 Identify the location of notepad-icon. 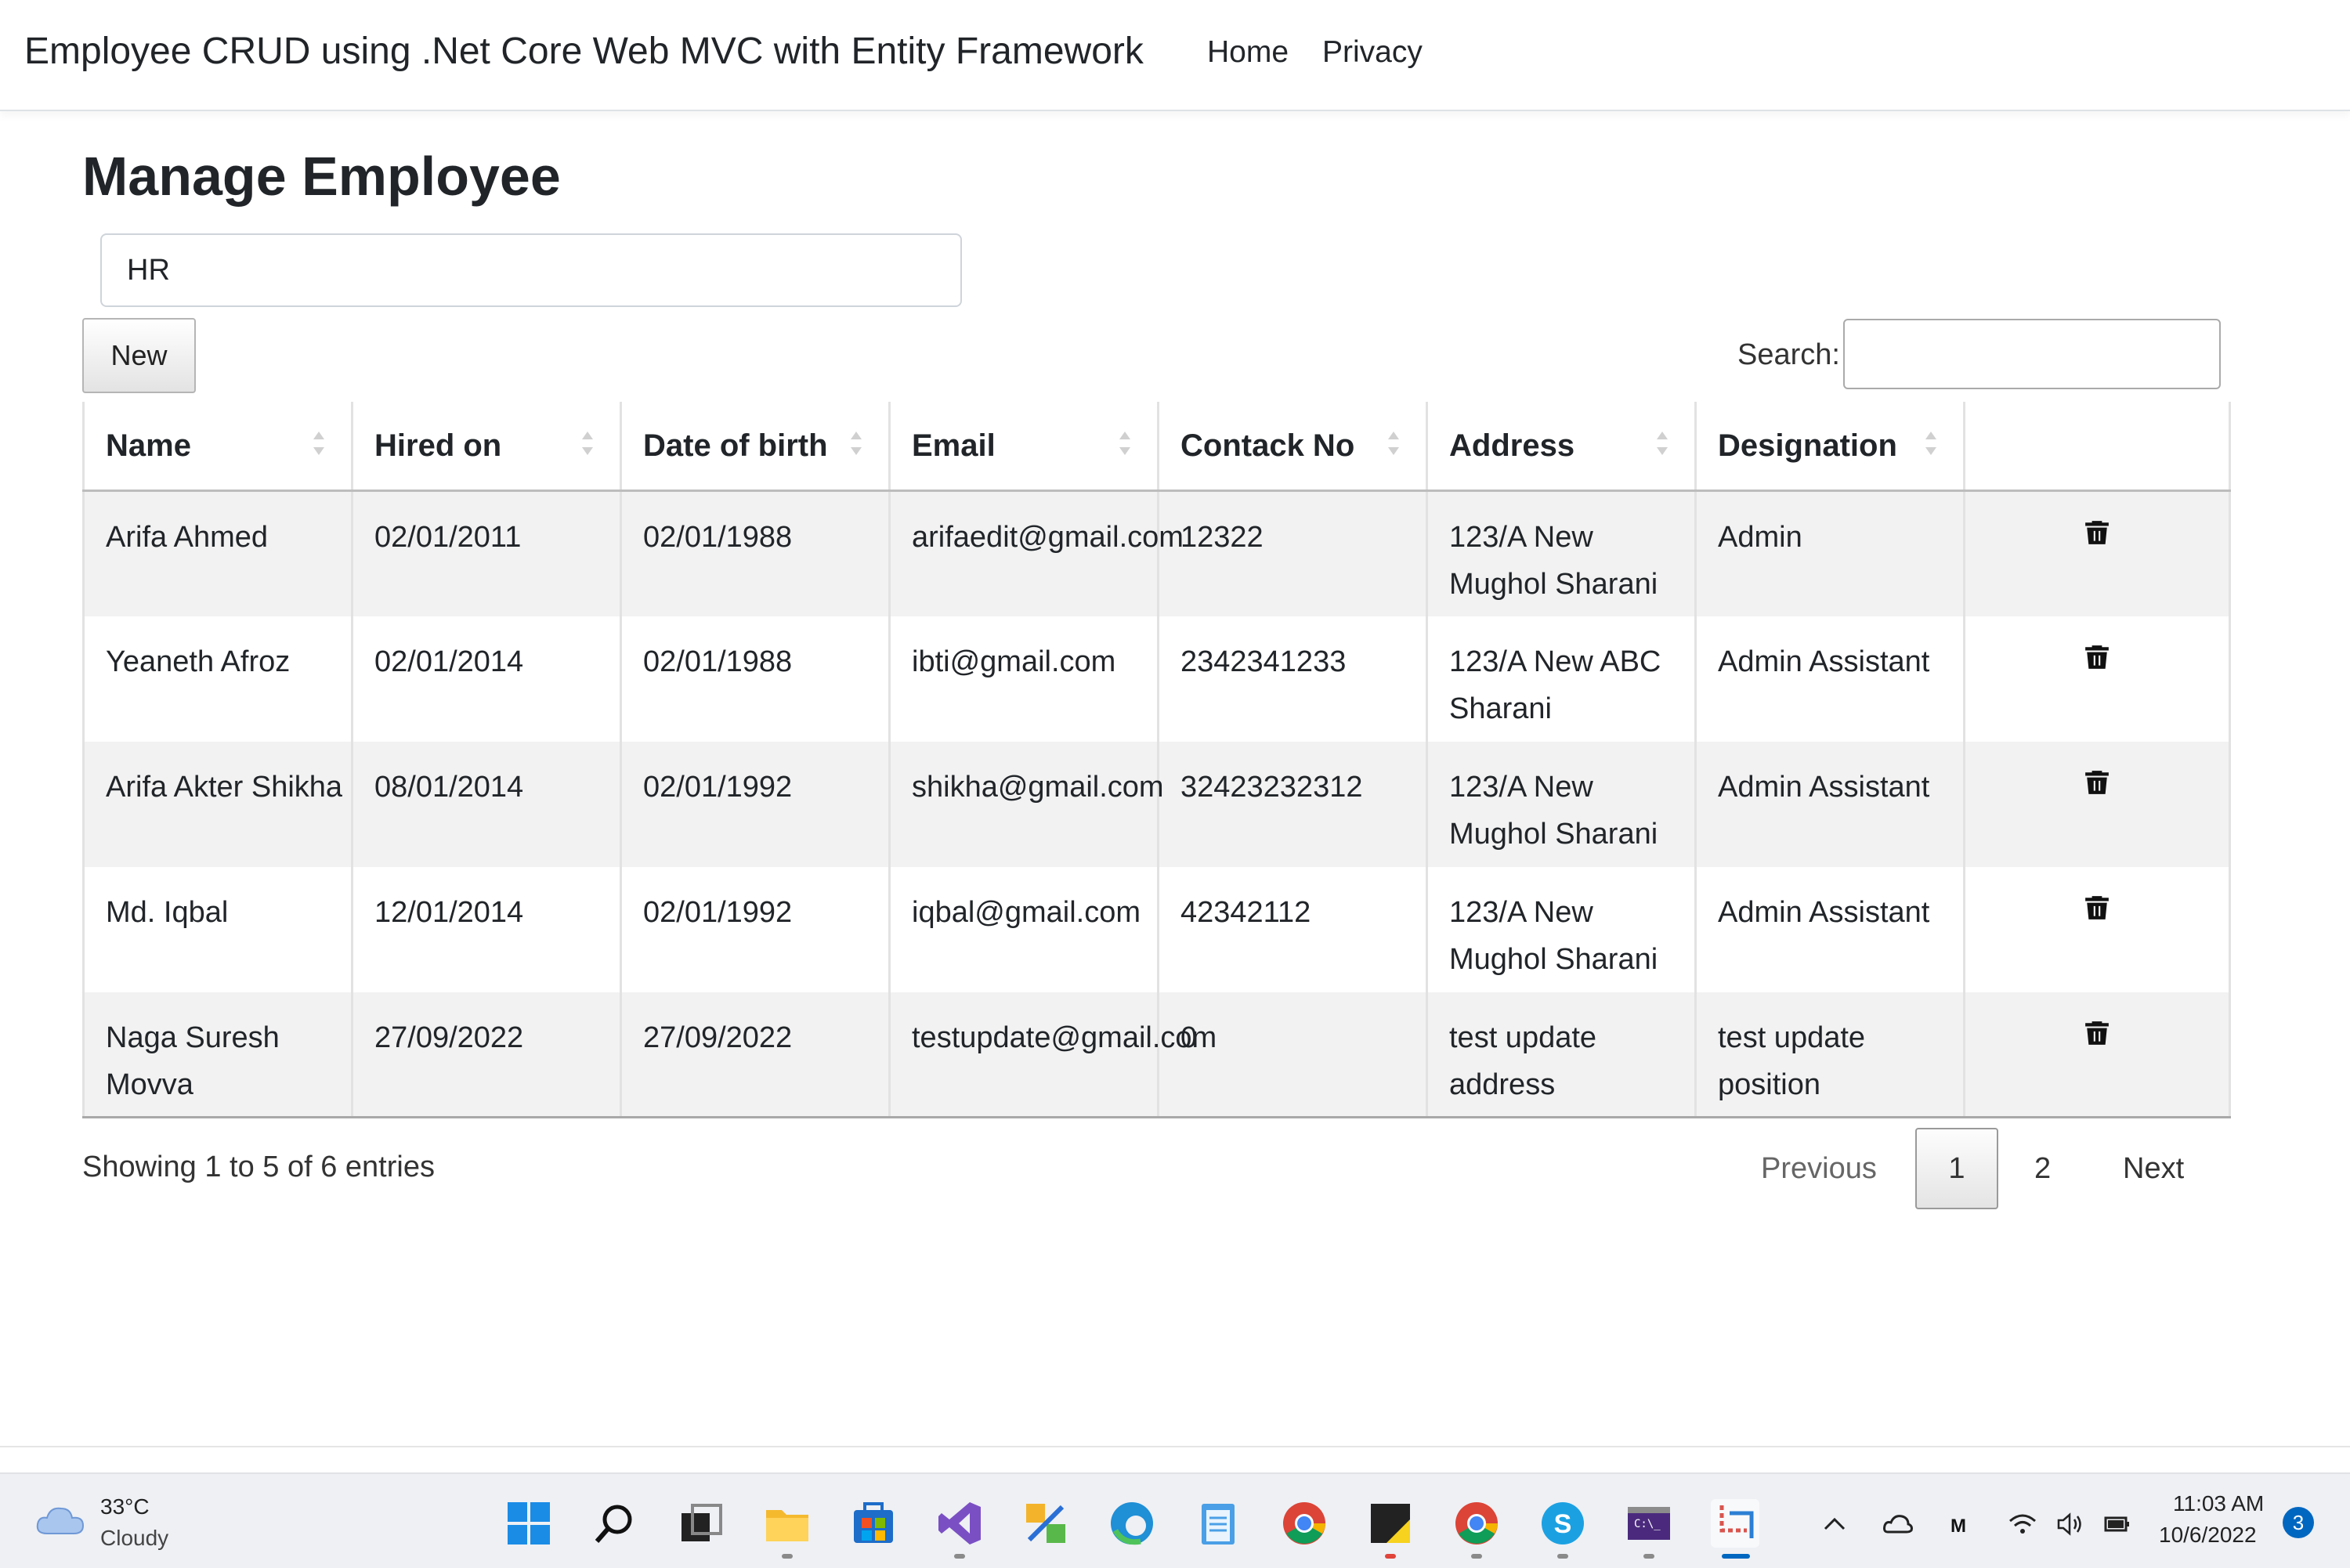
(1218, 1523).